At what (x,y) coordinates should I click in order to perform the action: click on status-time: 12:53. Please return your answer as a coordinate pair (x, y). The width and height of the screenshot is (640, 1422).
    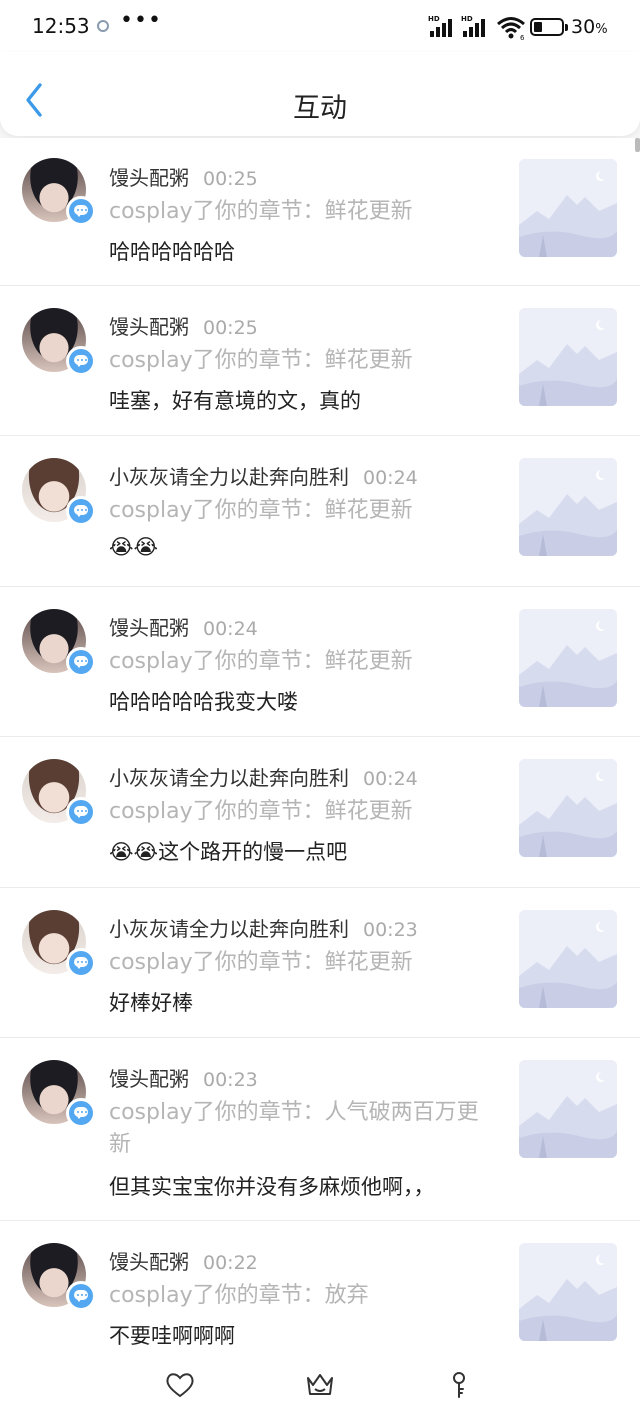
    Looking at the image, I should click on (61, 26).